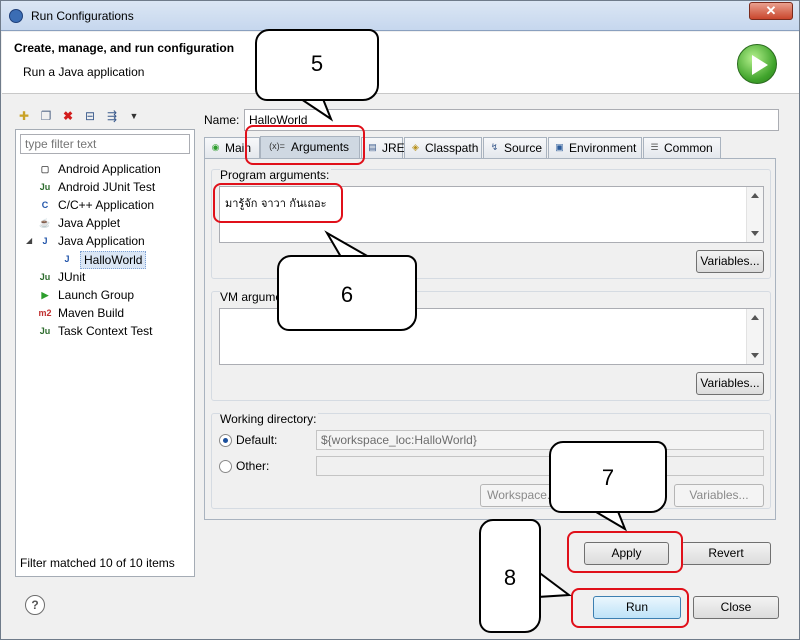 This screenshot has height=641, width=800. Describe the element at coordinates (222, 120) in the screenshot. I see `name-label: Name:` at that location.